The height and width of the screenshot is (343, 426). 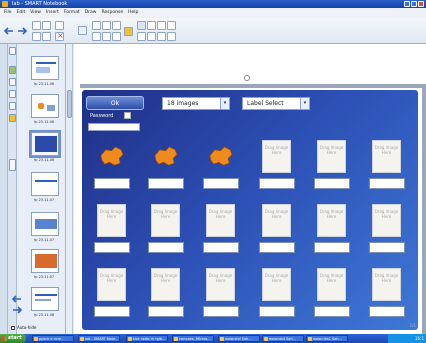 I want to click on page-thumbnail: fp 23.11.08, so click(x=45, y=302).